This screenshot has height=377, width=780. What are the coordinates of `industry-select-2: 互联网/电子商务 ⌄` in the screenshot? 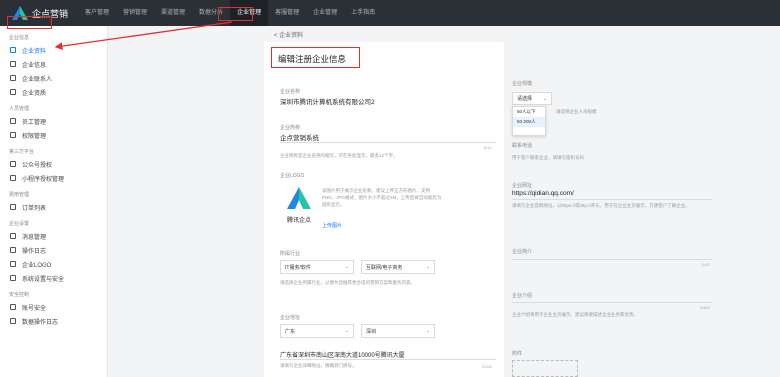 It's located at (398, 267).